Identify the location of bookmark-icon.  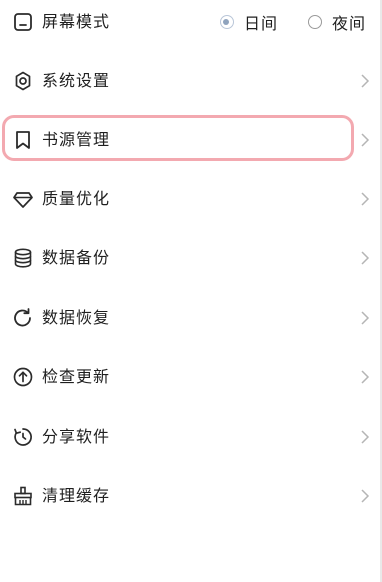
(23, 140).